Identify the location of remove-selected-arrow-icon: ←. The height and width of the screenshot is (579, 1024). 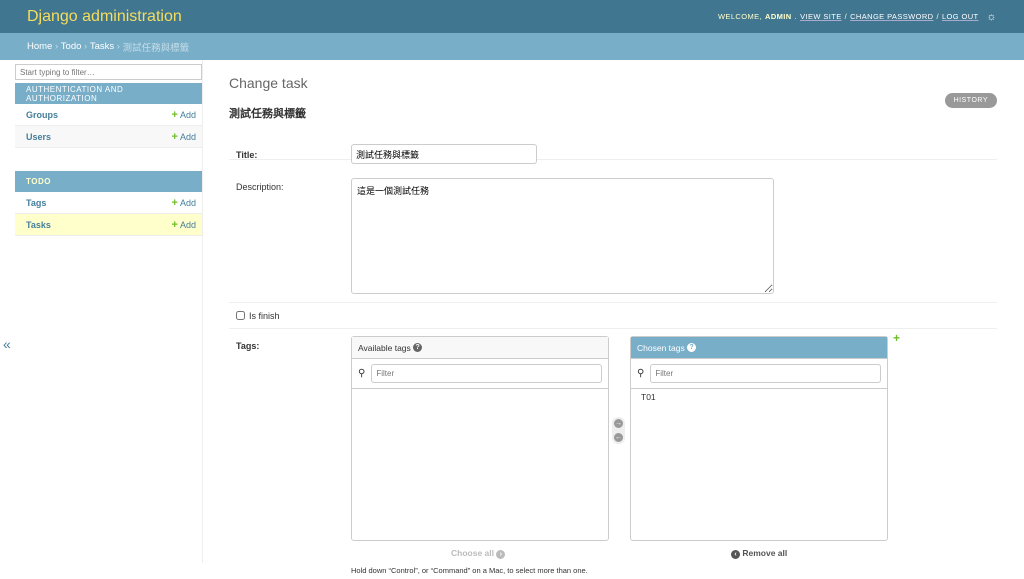
(618, 437).